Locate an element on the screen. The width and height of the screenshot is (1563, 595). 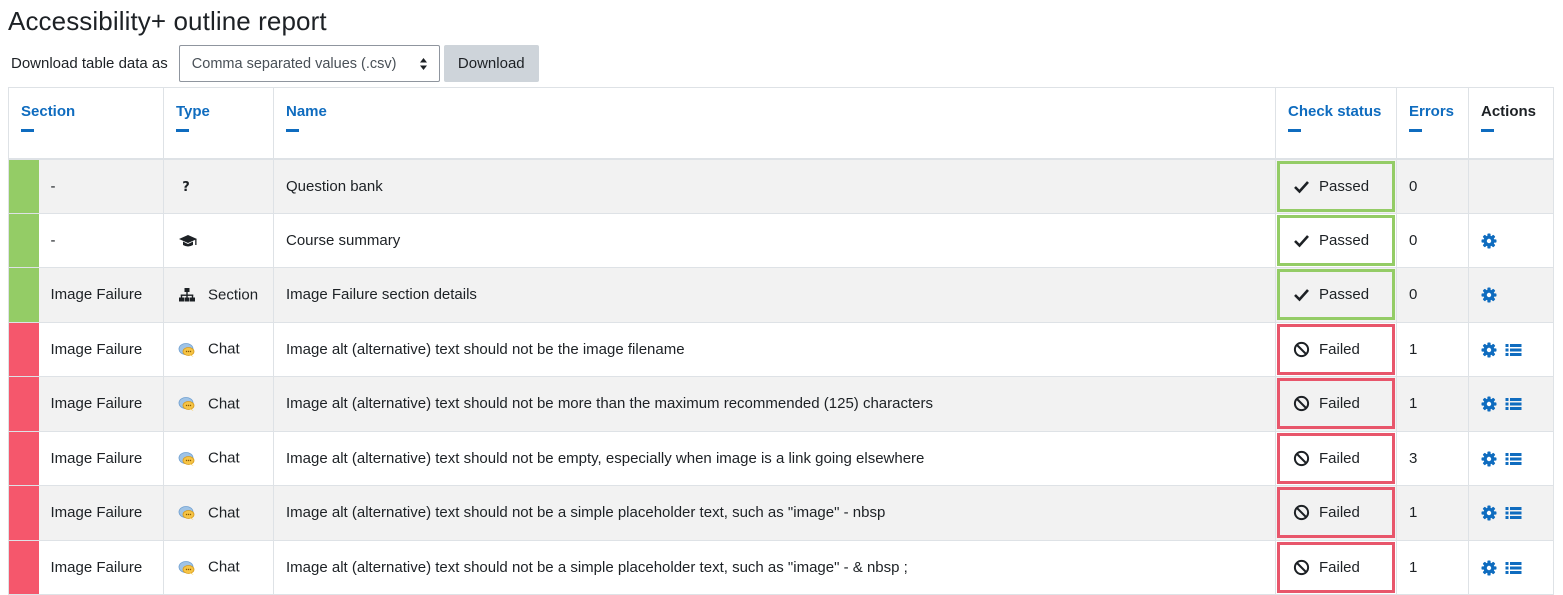
type-label: Section is located at coordinates (233, 295).